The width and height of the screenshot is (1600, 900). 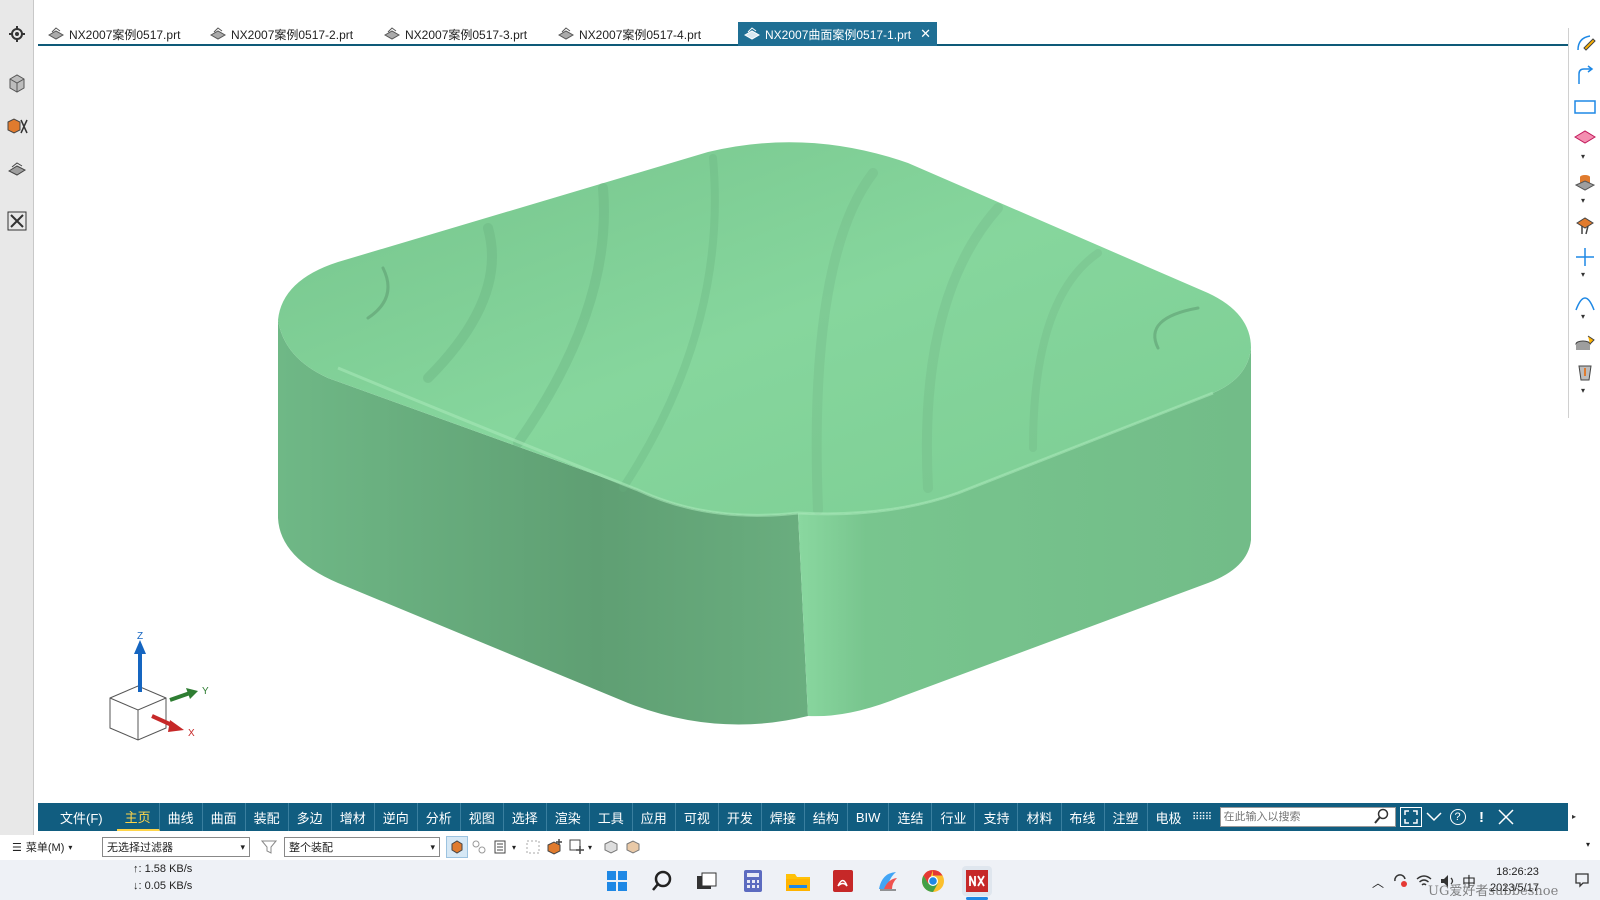 What do you see at coordinates (17, 34) in the screenshot?
I see `settings-icon` at bounding box center [17, 34].